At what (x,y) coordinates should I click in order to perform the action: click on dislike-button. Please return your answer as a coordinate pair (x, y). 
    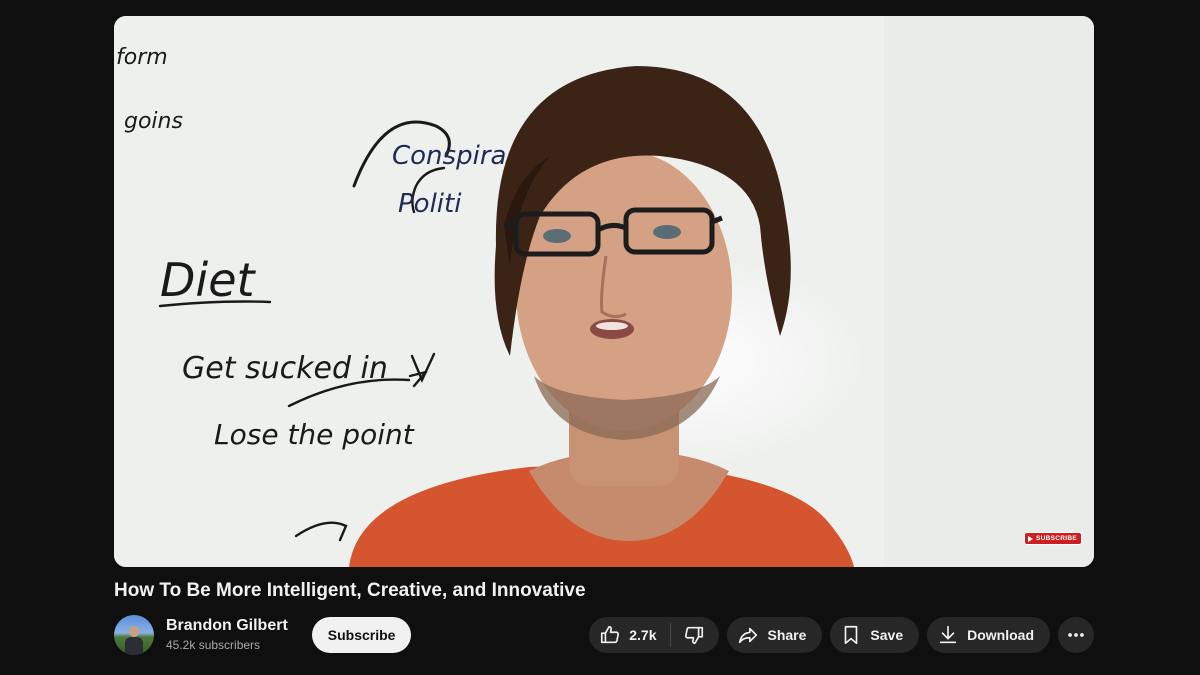
    Looking at the image, I should click on (695, 635).